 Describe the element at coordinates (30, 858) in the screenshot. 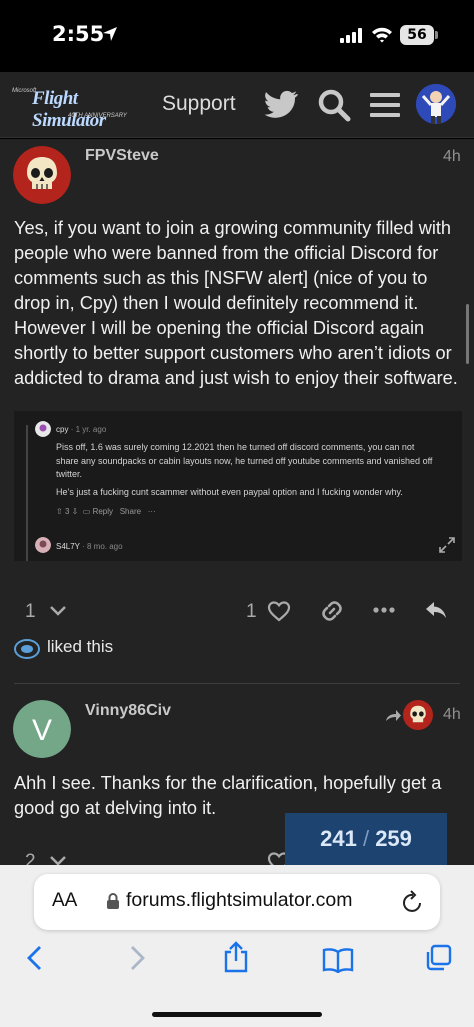

I see `replies-count: 2` at that location.